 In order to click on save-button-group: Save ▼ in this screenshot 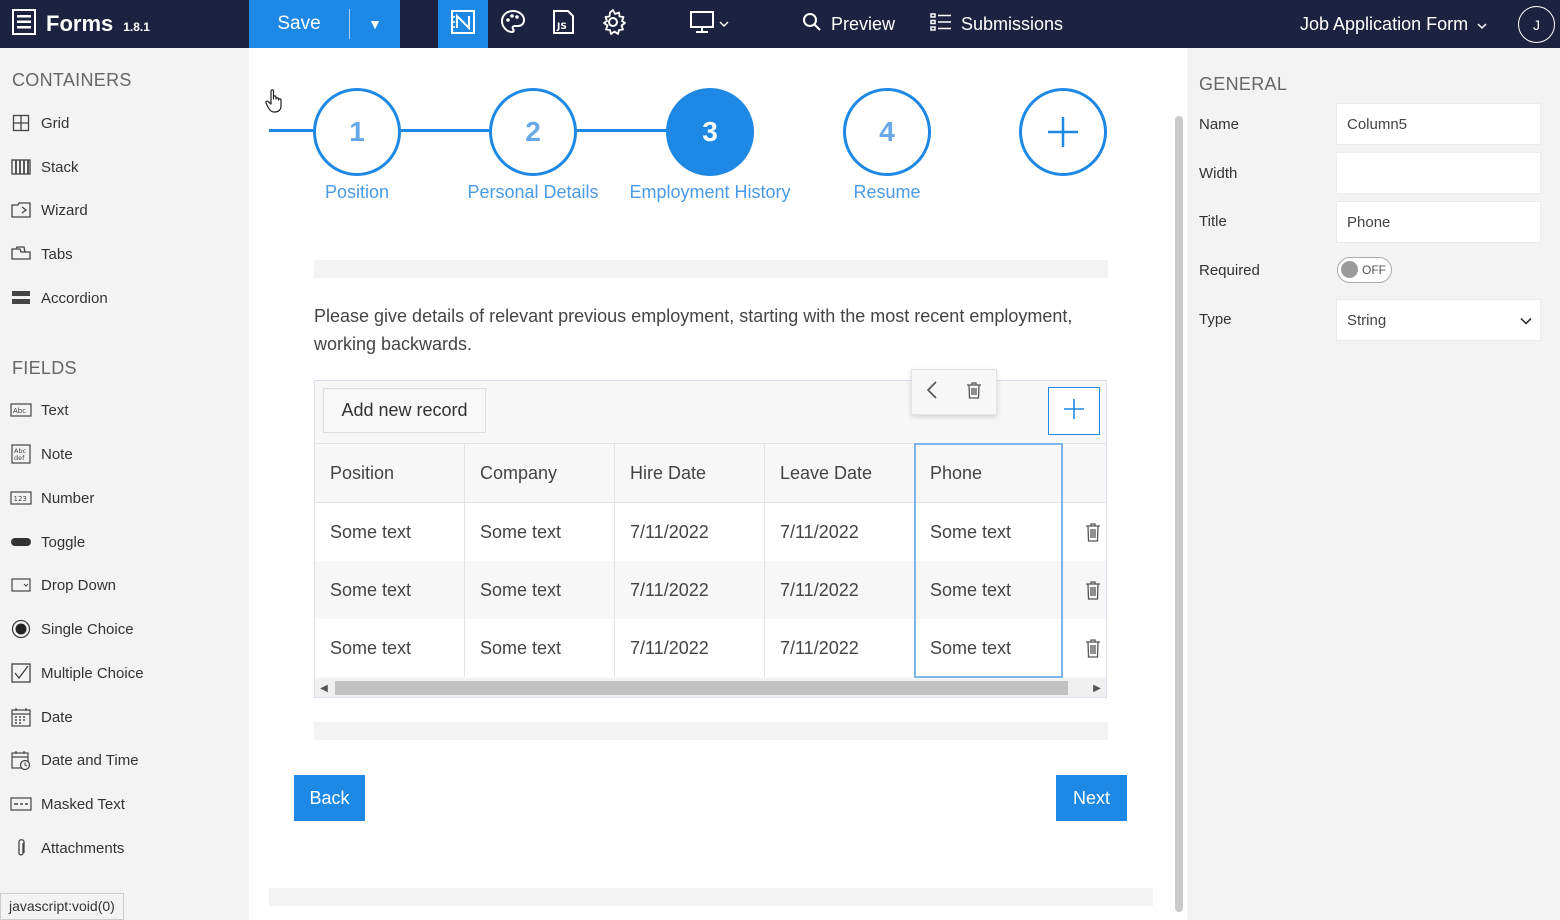, I will do `click(324, 24)`.